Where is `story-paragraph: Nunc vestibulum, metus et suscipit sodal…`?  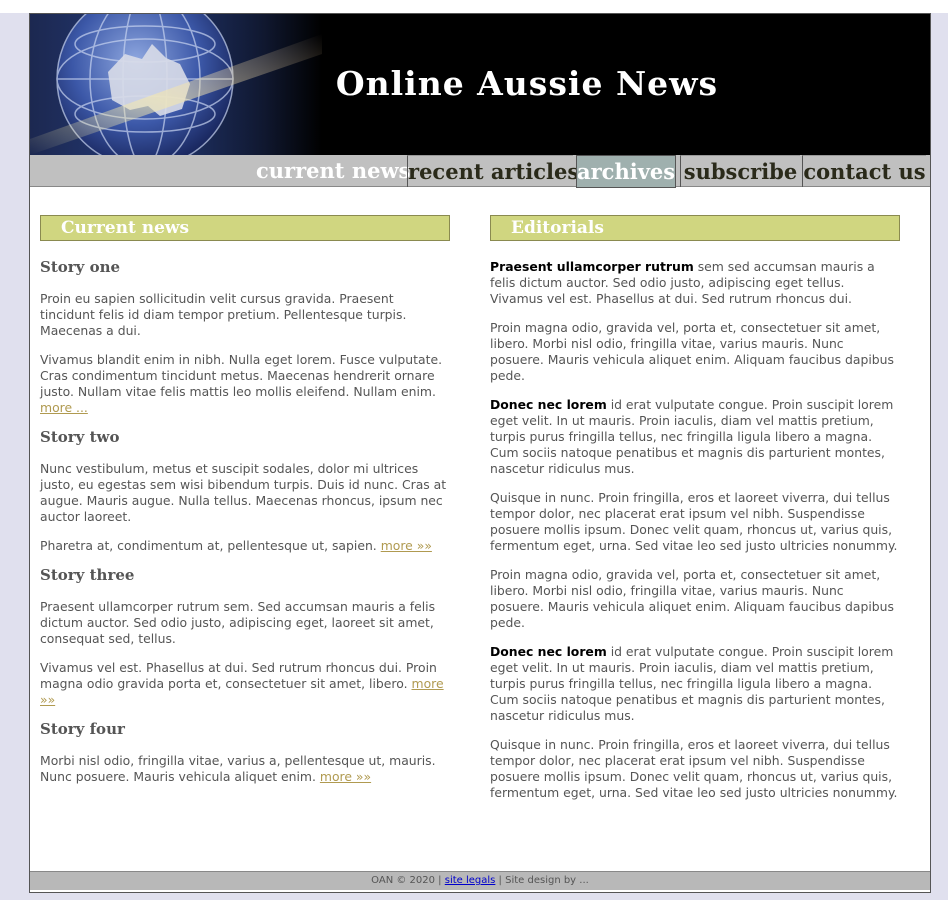
story-paragraph: Nunc vestibulum, metus et suscipit sodal… is located at coordinates (243, 492).